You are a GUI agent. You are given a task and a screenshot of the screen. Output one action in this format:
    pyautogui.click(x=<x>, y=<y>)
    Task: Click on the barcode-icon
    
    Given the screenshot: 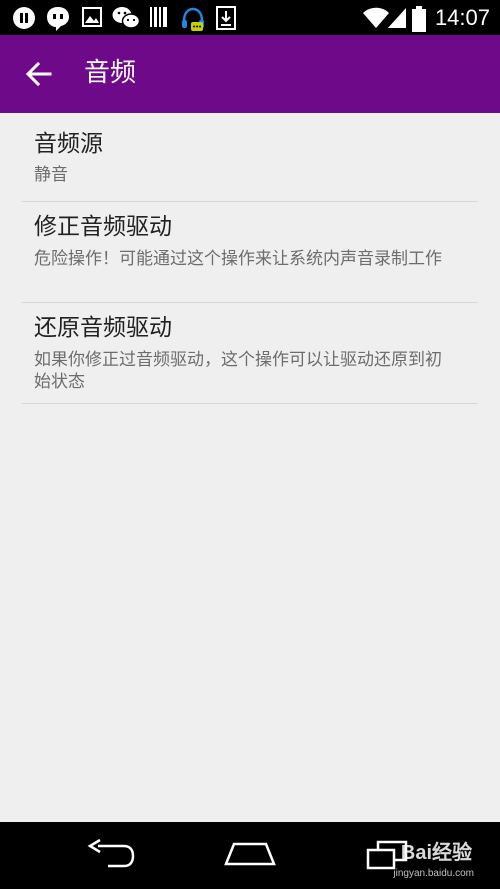 What is the action you would take?
    pyautogui.click(x=158, y=17)
    